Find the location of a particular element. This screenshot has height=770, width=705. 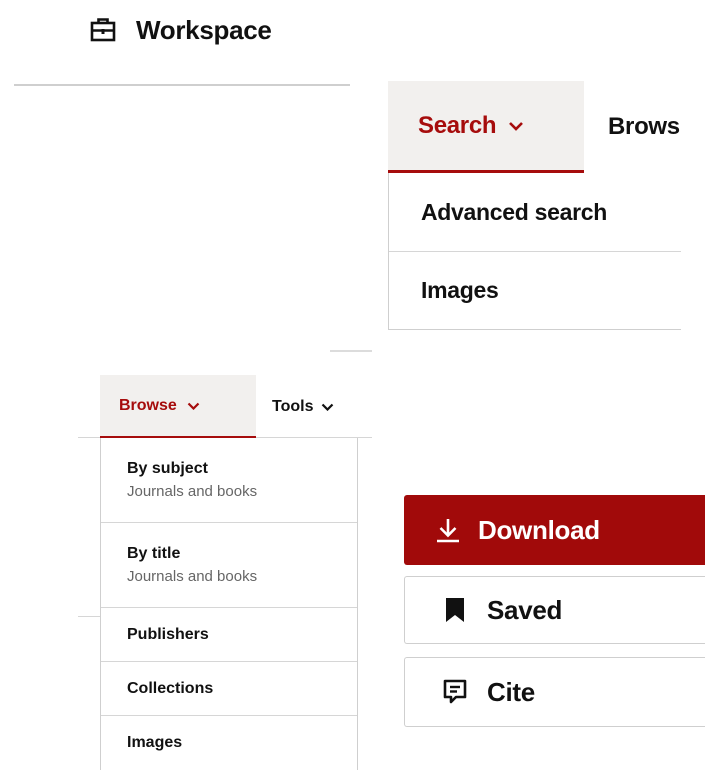

briefcase-icon is located at coordinates (103, 30).